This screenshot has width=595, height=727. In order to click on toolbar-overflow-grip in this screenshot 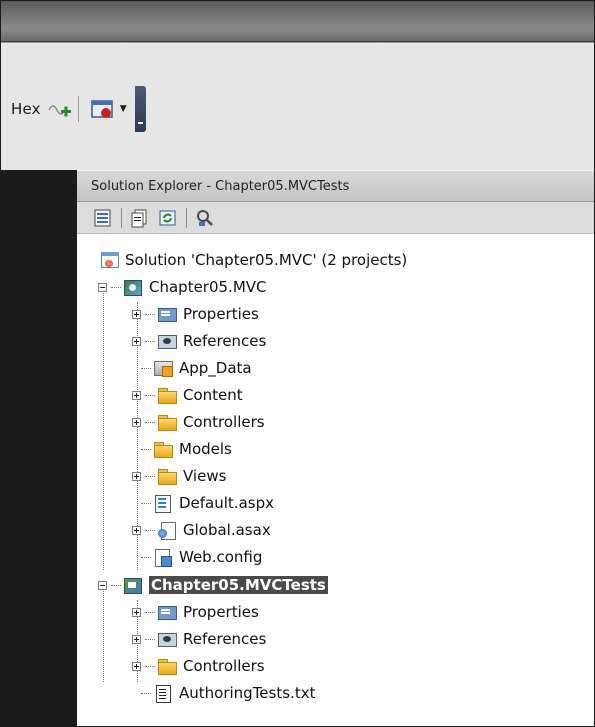, I will do `click(140, 109)`.